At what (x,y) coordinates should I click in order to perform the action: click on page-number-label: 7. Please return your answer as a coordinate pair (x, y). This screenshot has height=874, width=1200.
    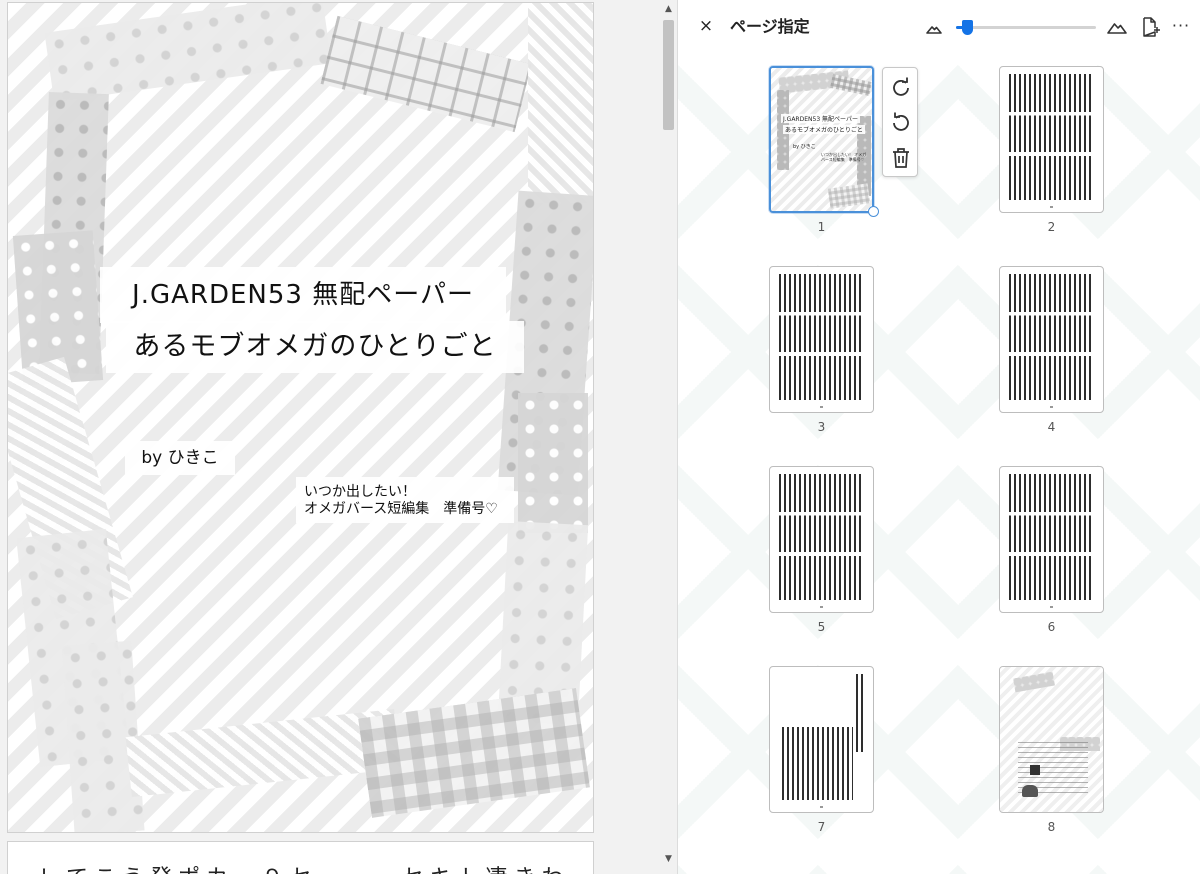
    Looking at the image, I should click on (821, 827).